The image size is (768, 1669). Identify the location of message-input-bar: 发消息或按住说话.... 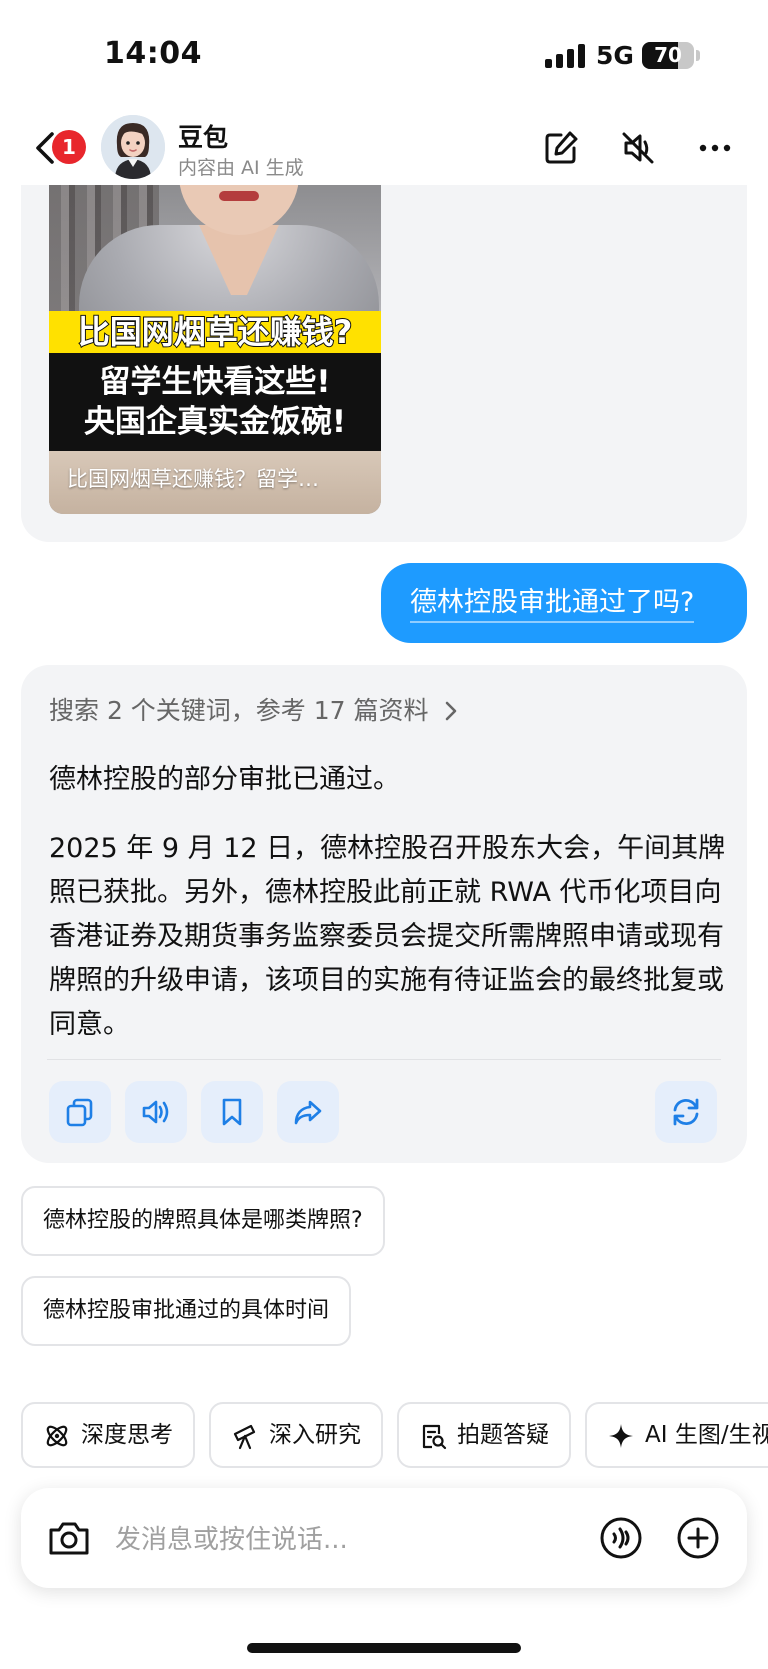
(384, 1538).